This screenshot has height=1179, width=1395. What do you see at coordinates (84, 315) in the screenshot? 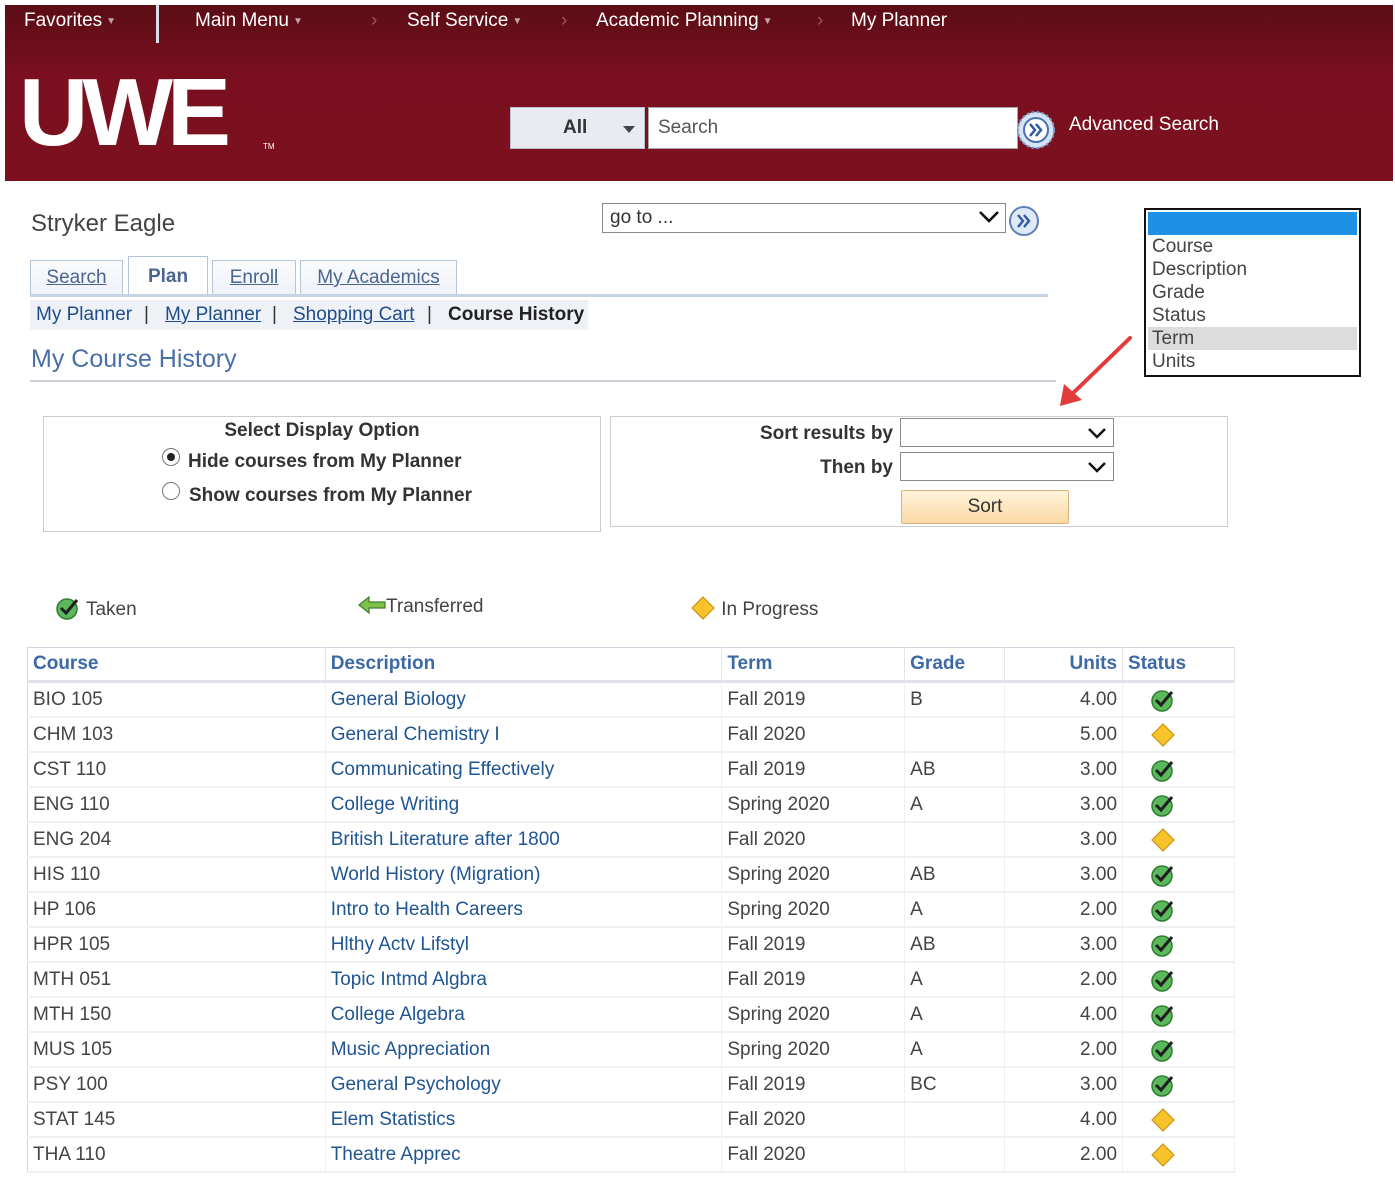
I see `subnav-my-planner-1: My Planner` at bounding box center [84, 315].